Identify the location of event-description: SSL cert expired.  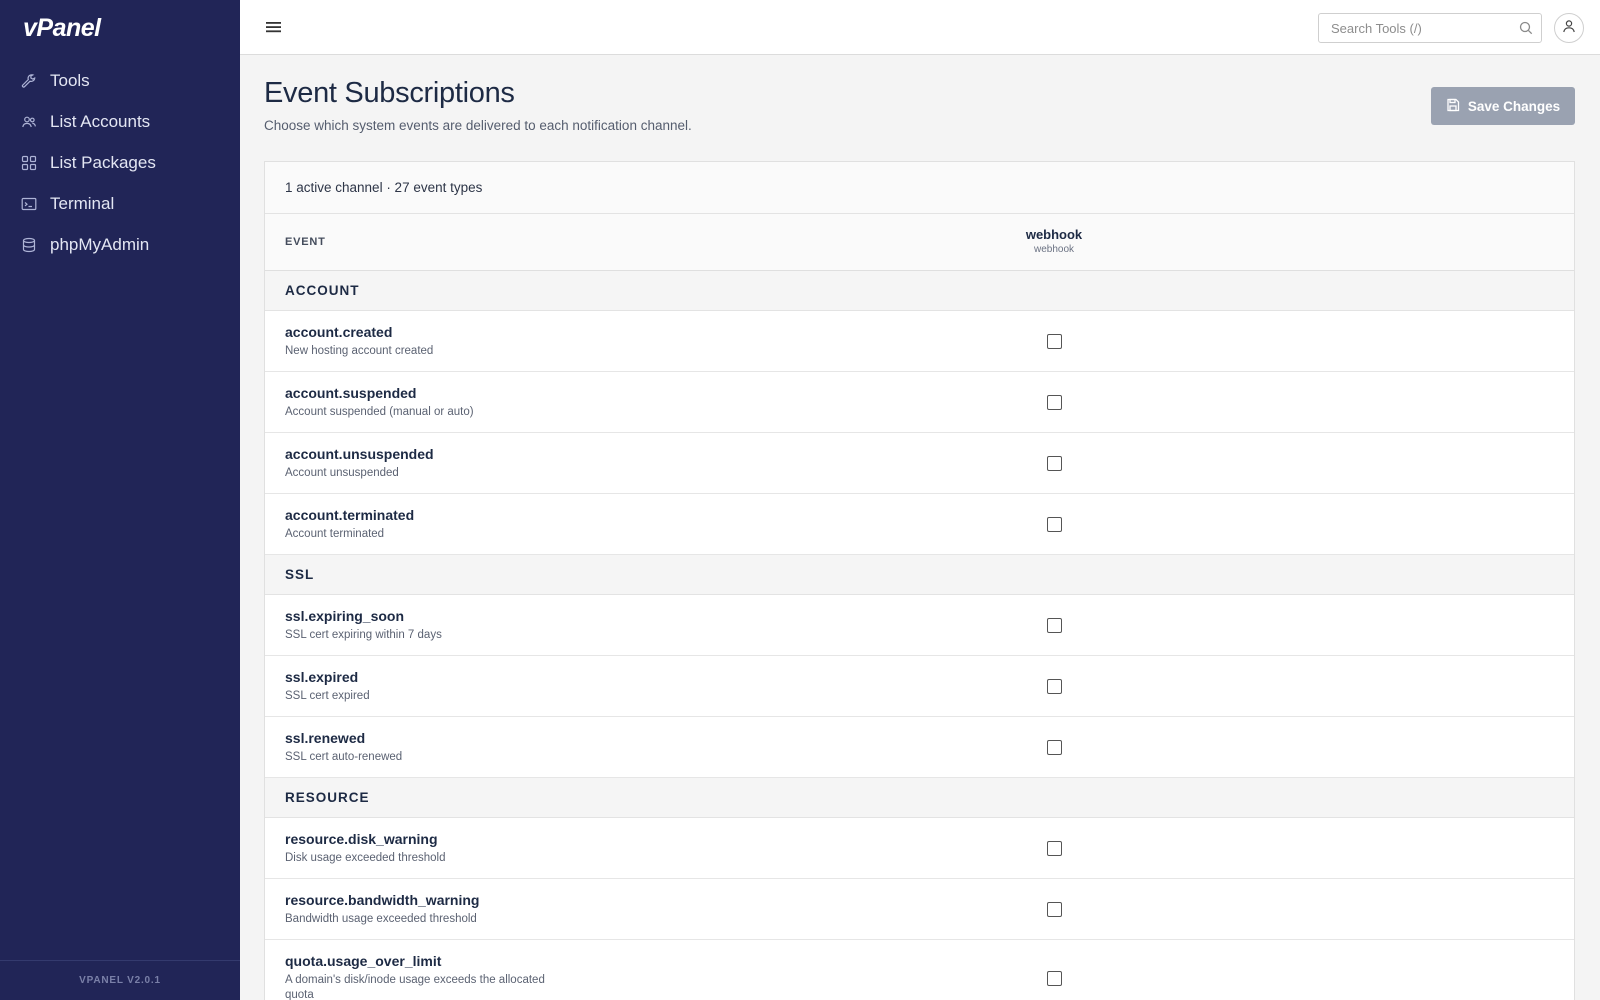
(327, 696).